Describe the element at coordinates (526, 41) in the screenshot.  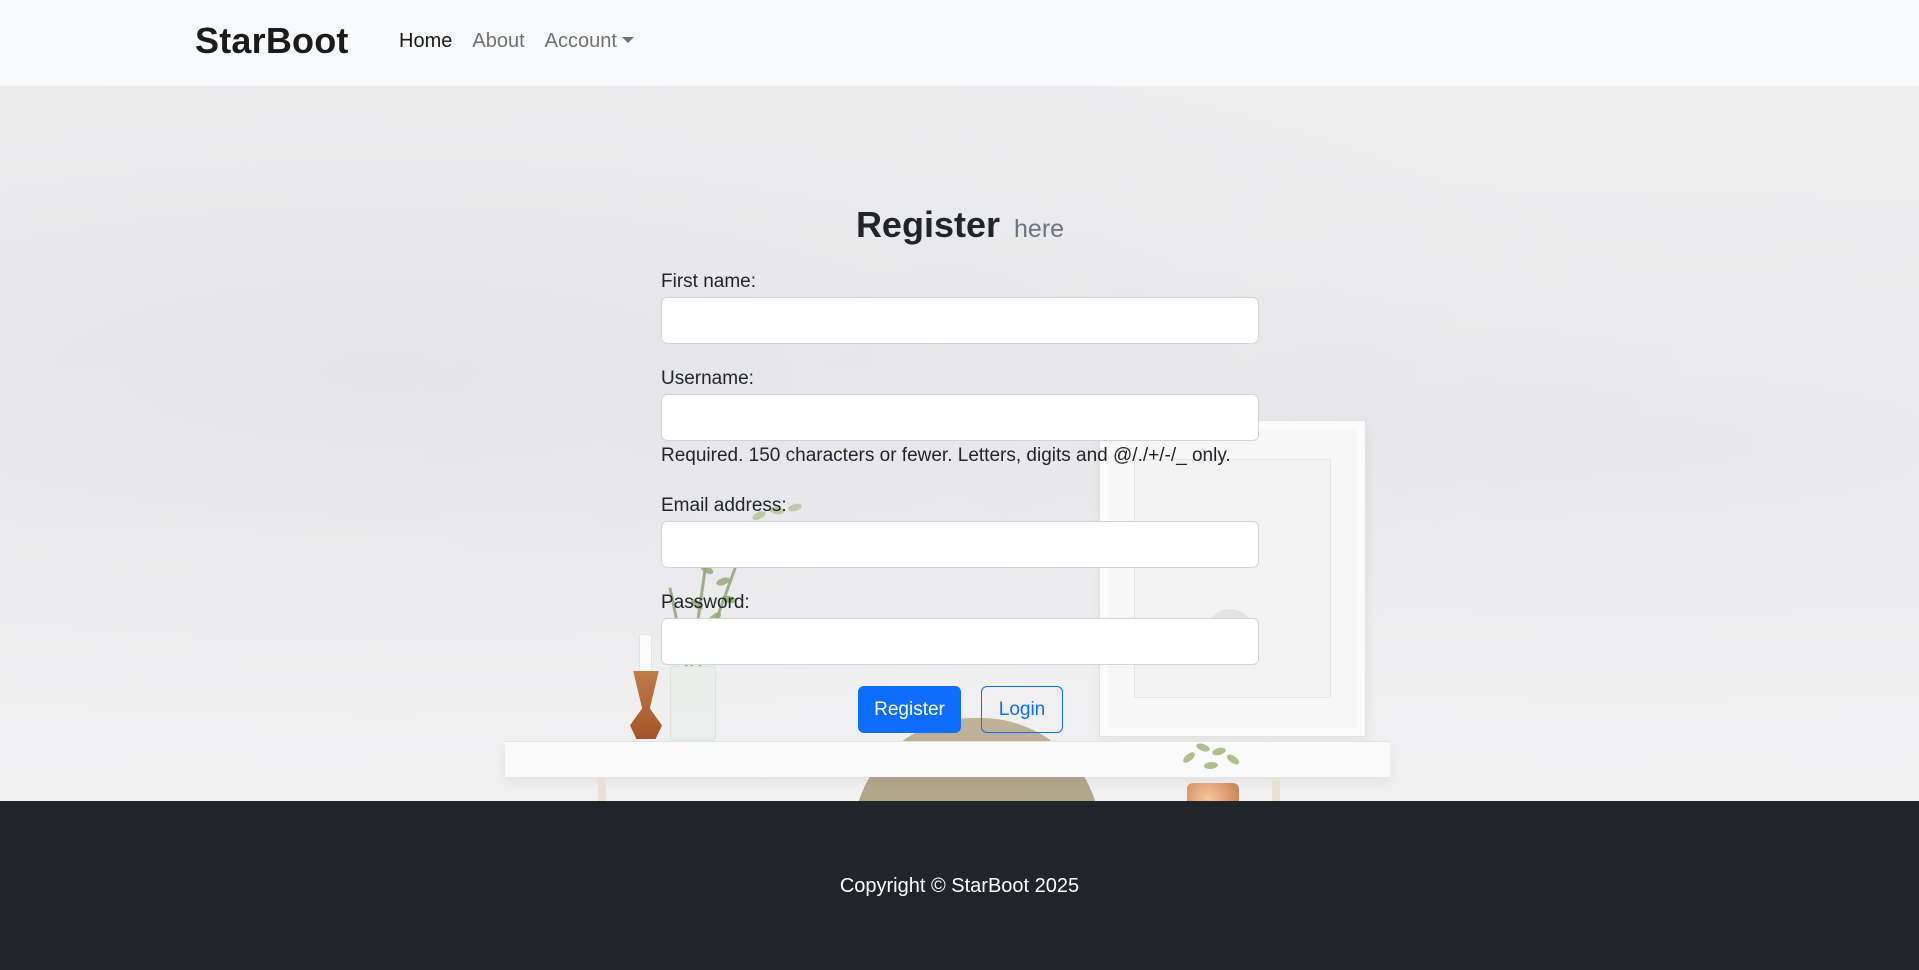
I see `nav-links: Home About Account` at that location.